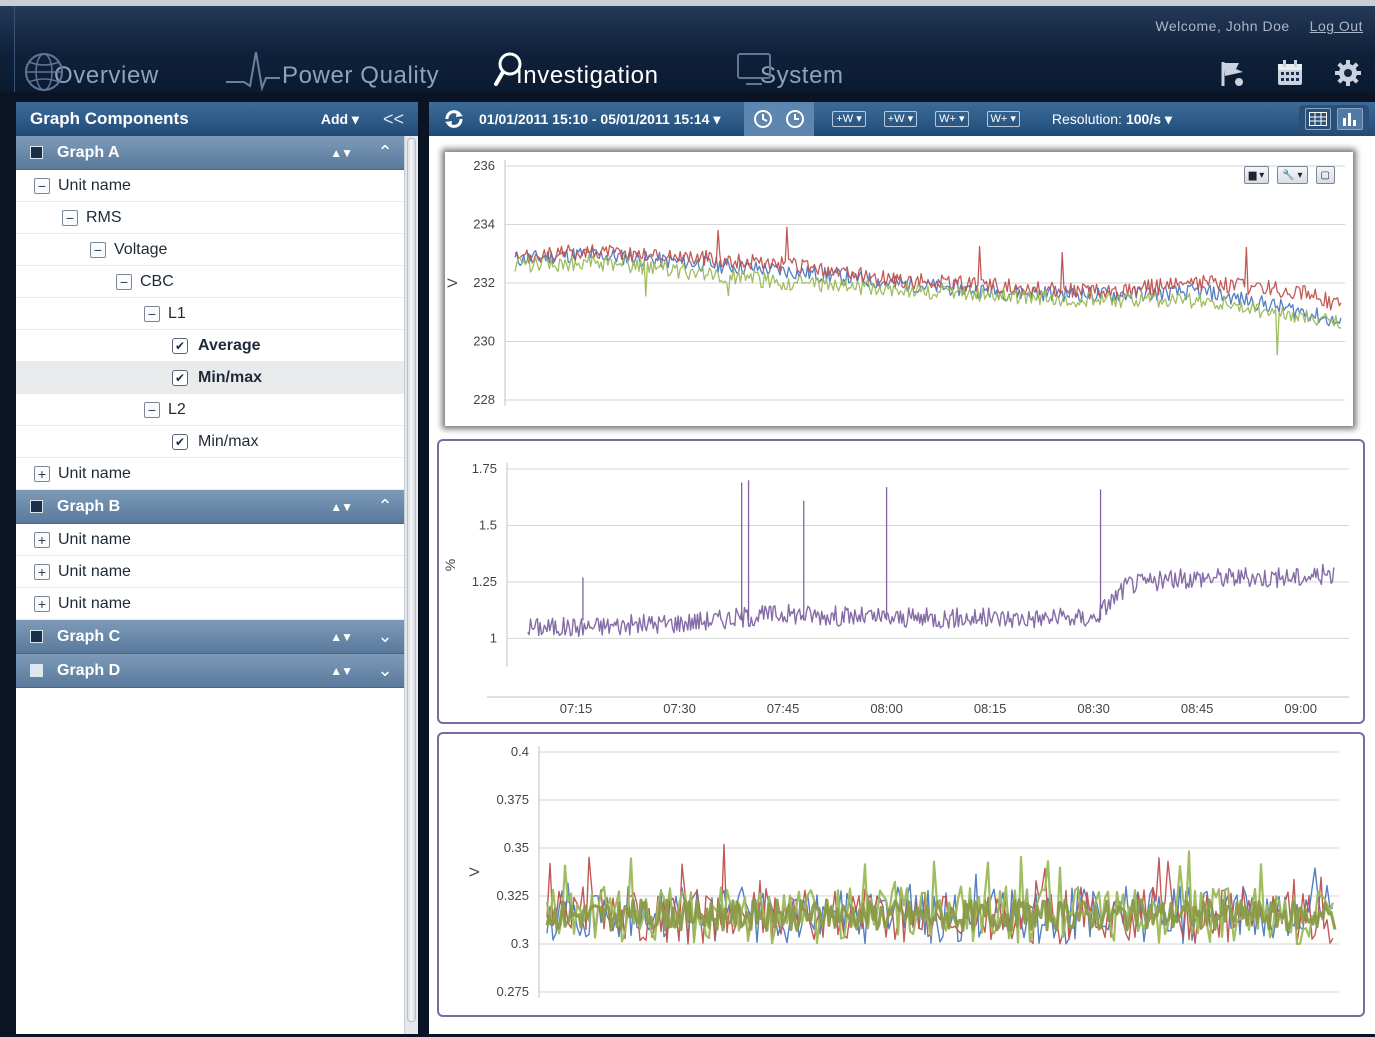 The height and width of the screenshot is (1037, 1375). Describe the element at coordinates (141, 249) in the screenshot. I see `tree-label: Voltage` at that location.